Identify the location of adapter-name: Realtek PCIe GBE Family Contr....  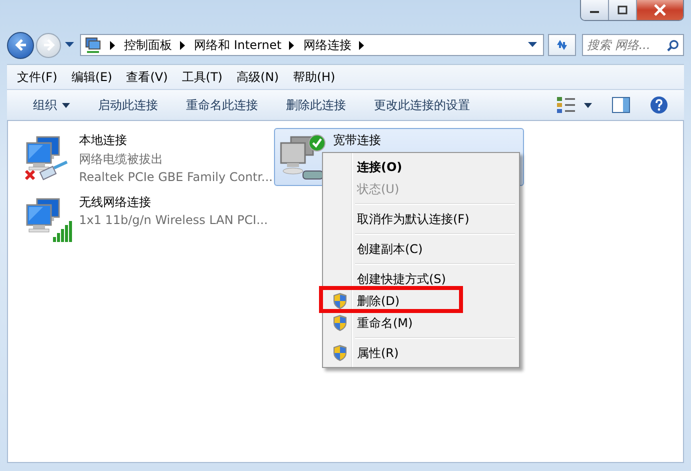
(176, 177).